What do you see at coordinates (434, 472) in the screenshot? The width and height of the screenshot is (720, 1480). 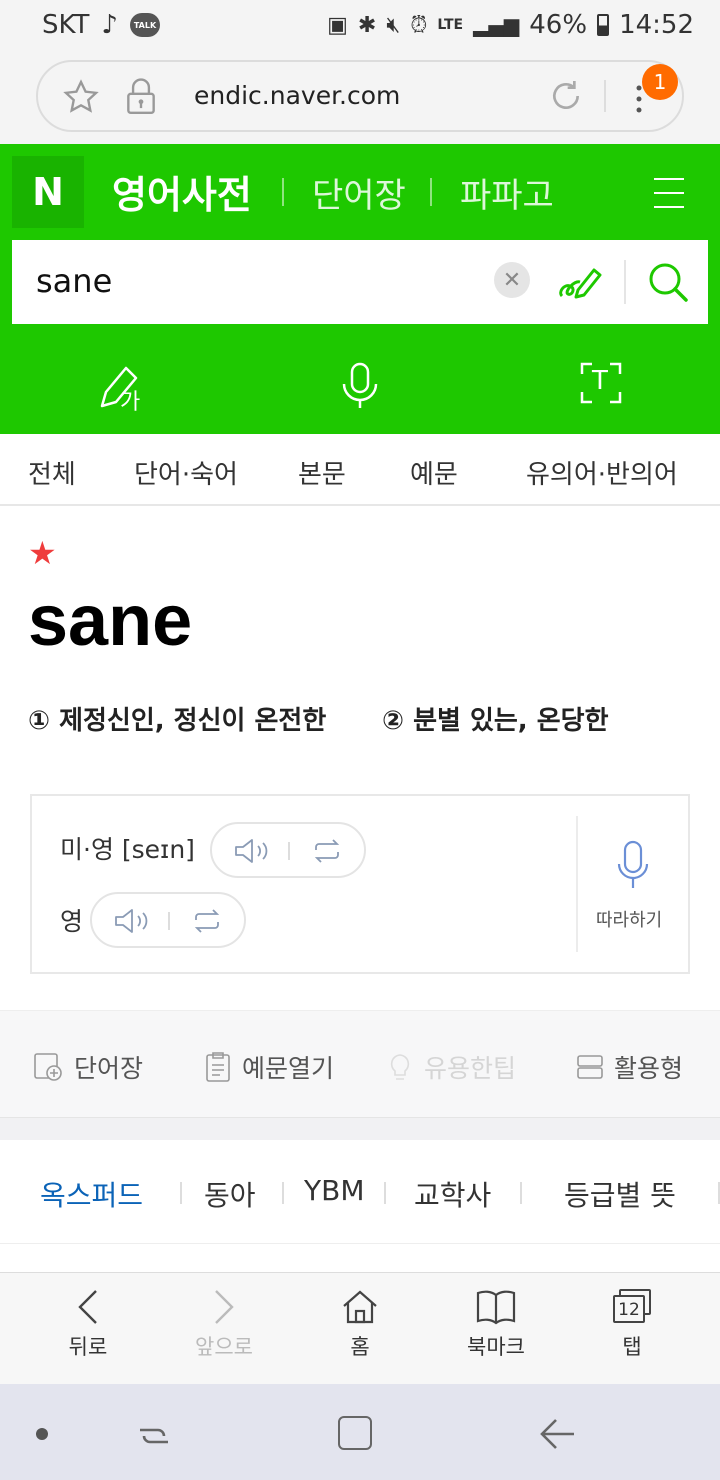 I see `tab-examples: 예문` at bounding box center [434, 472].